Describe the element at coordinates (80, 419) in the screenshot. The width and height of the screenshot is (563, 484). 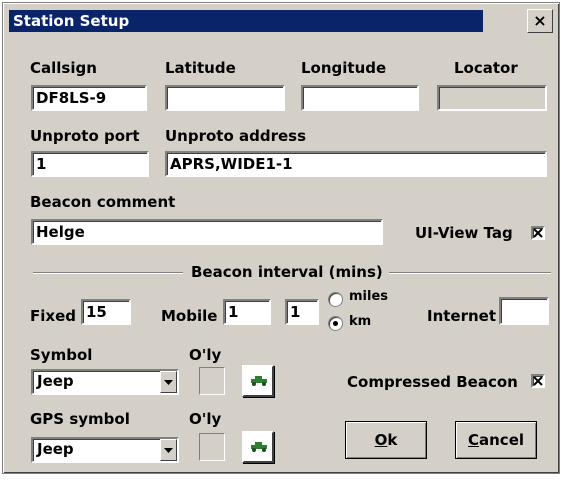
I see `gps-symbol-label: GPS symbol` at that location.